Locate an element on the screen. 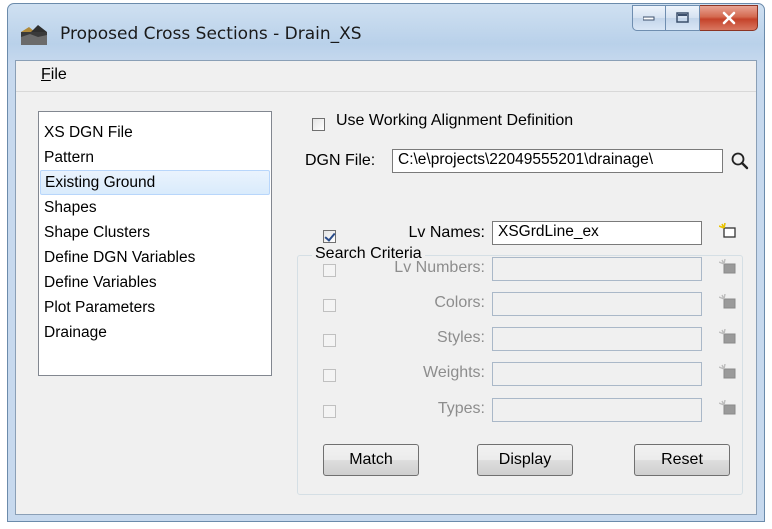 The image size is (772, 529). section-item-shape-clusters: Shape Clusters is located at coordinates (155, 232).